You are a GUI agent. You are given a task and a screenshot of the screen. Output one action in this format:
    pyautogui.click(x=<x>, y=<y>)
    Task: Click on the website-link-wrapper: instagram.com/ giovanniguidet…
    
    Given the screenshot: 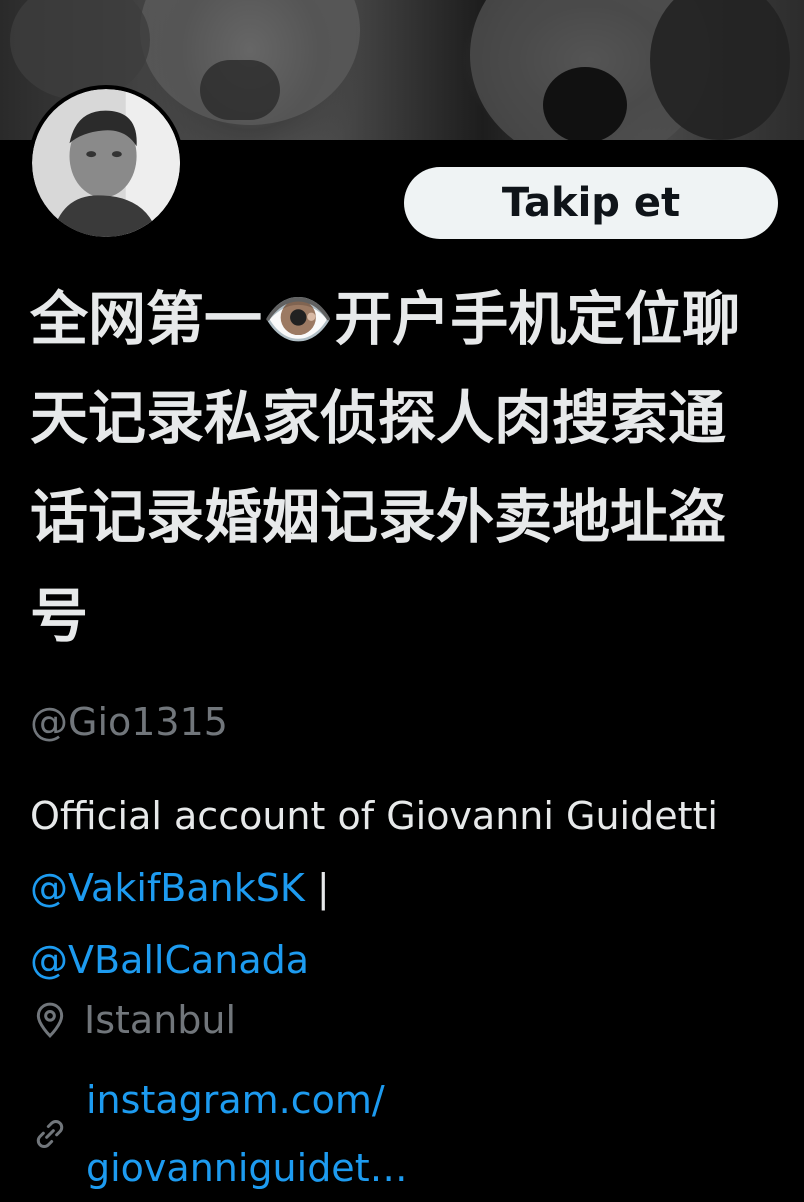 What is the action you would take?
    pyautogui.click(x=247, y=1134)
    